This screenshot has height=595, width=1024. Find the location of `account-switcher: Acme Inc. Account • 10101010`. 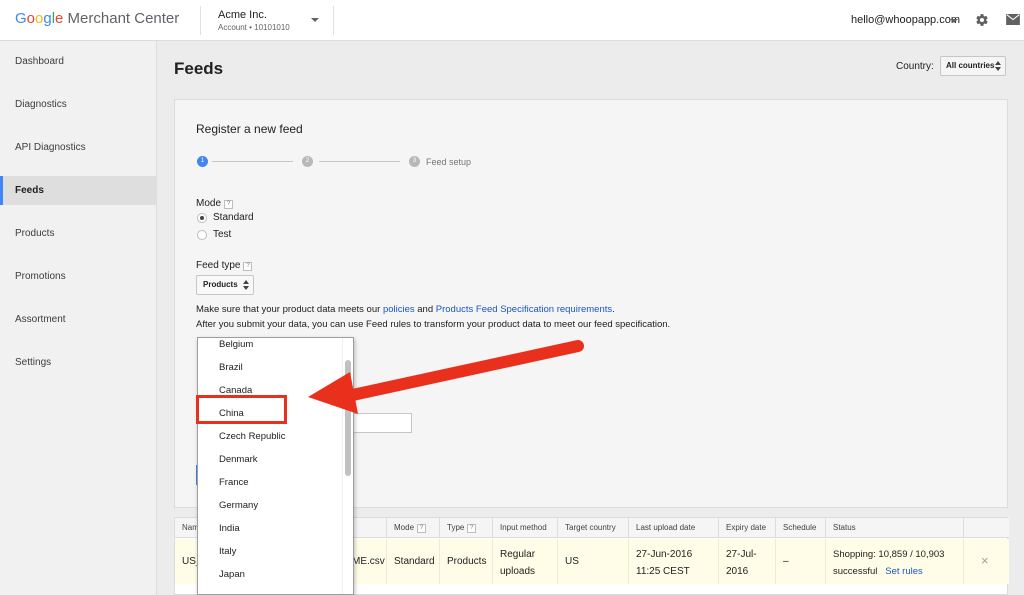

account-switcher: Acme Inc. Account • 10101010 is located at coordinates (254, 20).